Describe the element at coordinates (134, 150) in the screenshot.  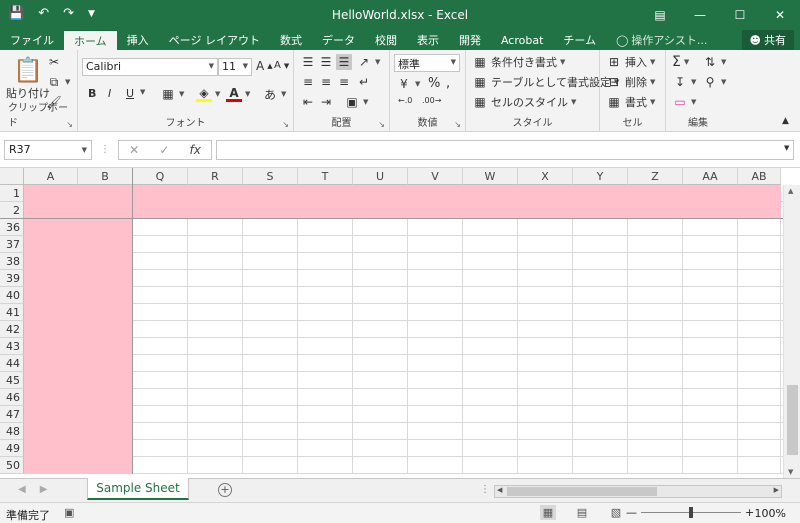
I see `cancel-icon: ✕` at that location.